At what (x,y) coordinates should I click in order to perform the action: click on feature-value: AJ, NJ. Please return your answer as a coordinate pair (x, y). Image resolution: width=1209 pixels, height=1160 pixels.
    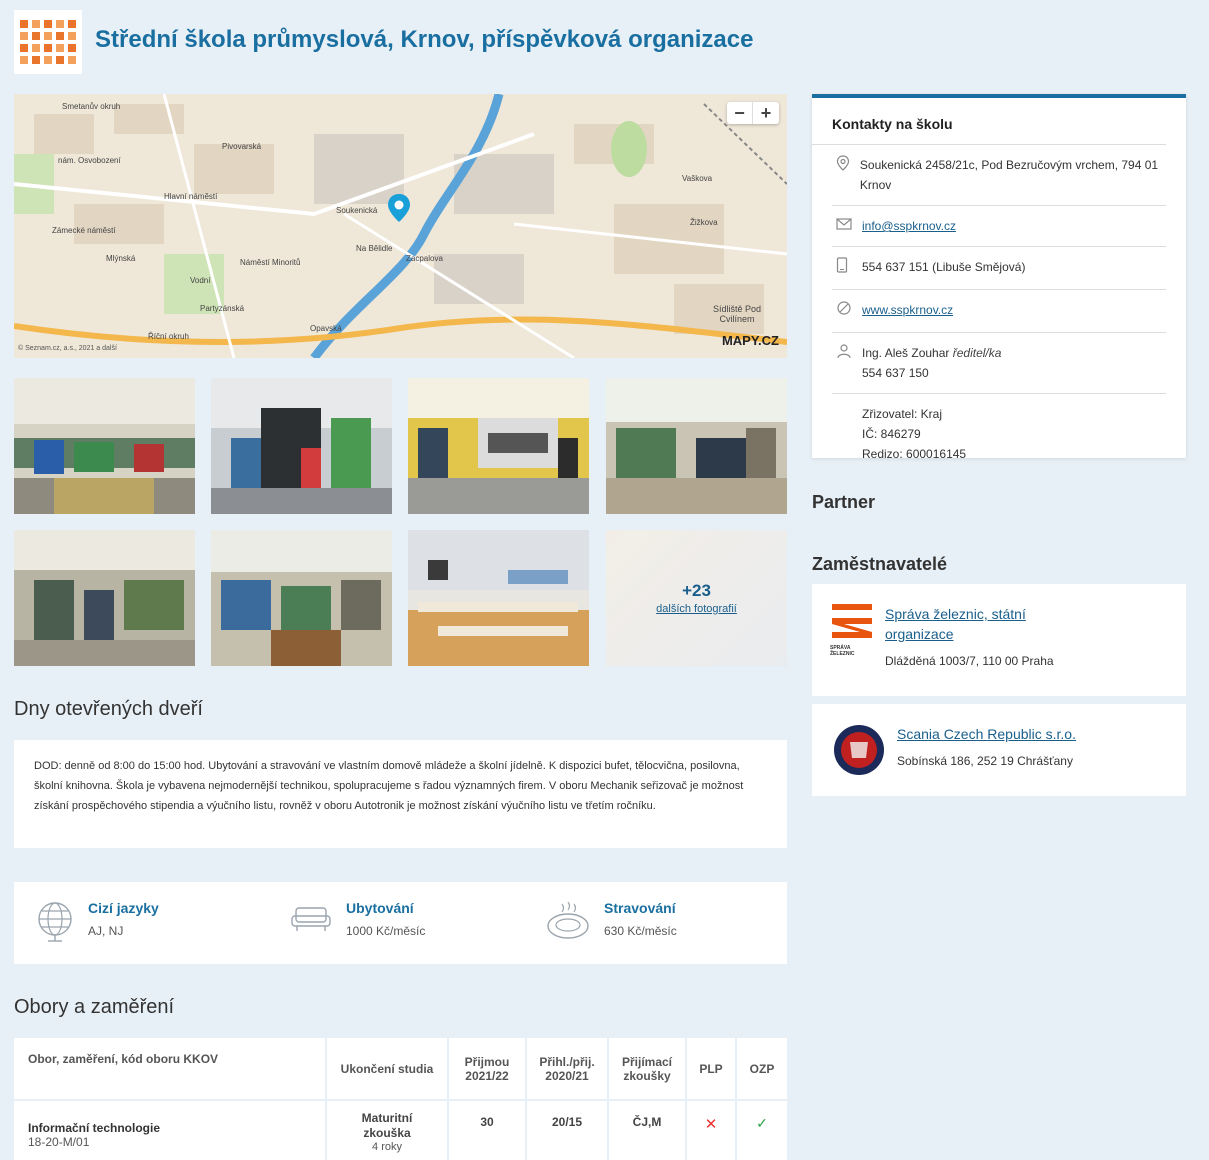
    Looking at the image, I should click on (106, 931).